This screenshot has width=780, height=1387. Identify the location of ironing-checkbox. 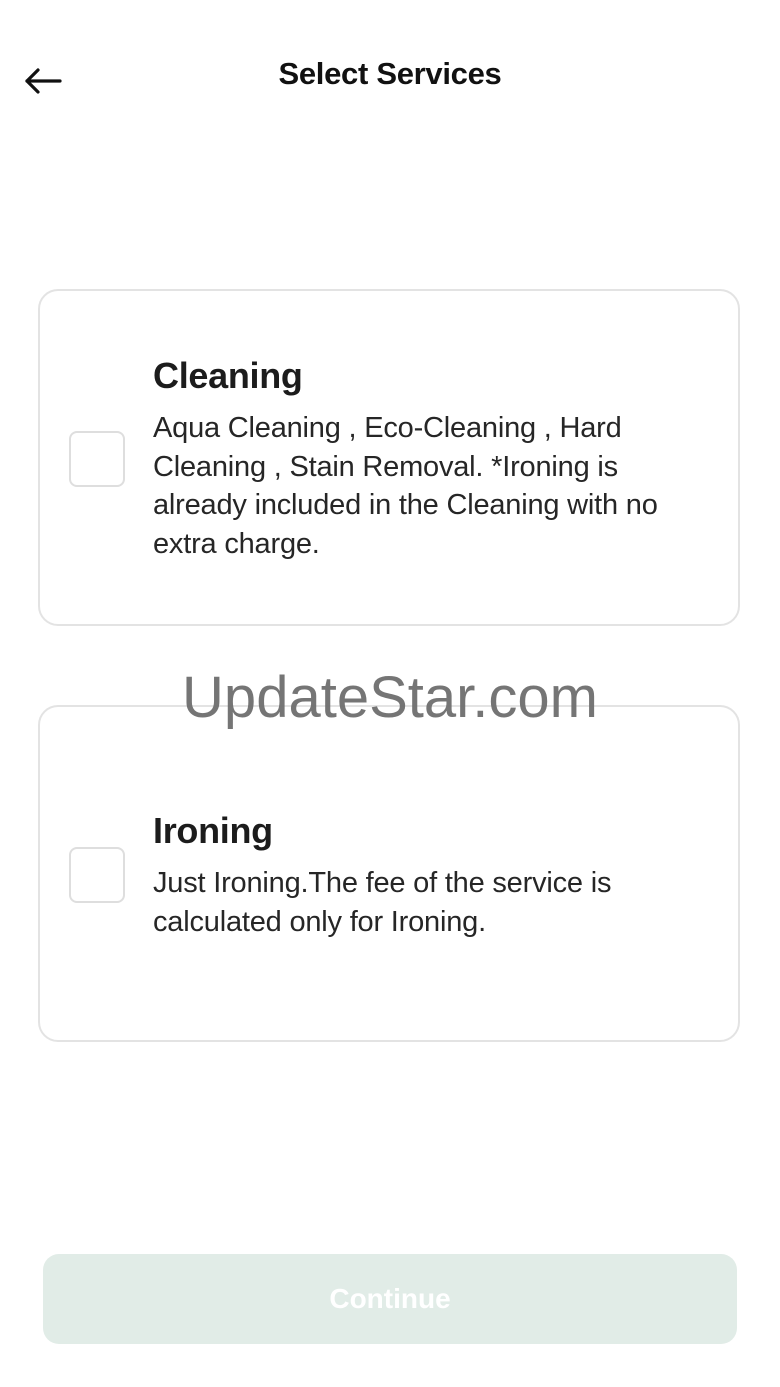
(97, 875).